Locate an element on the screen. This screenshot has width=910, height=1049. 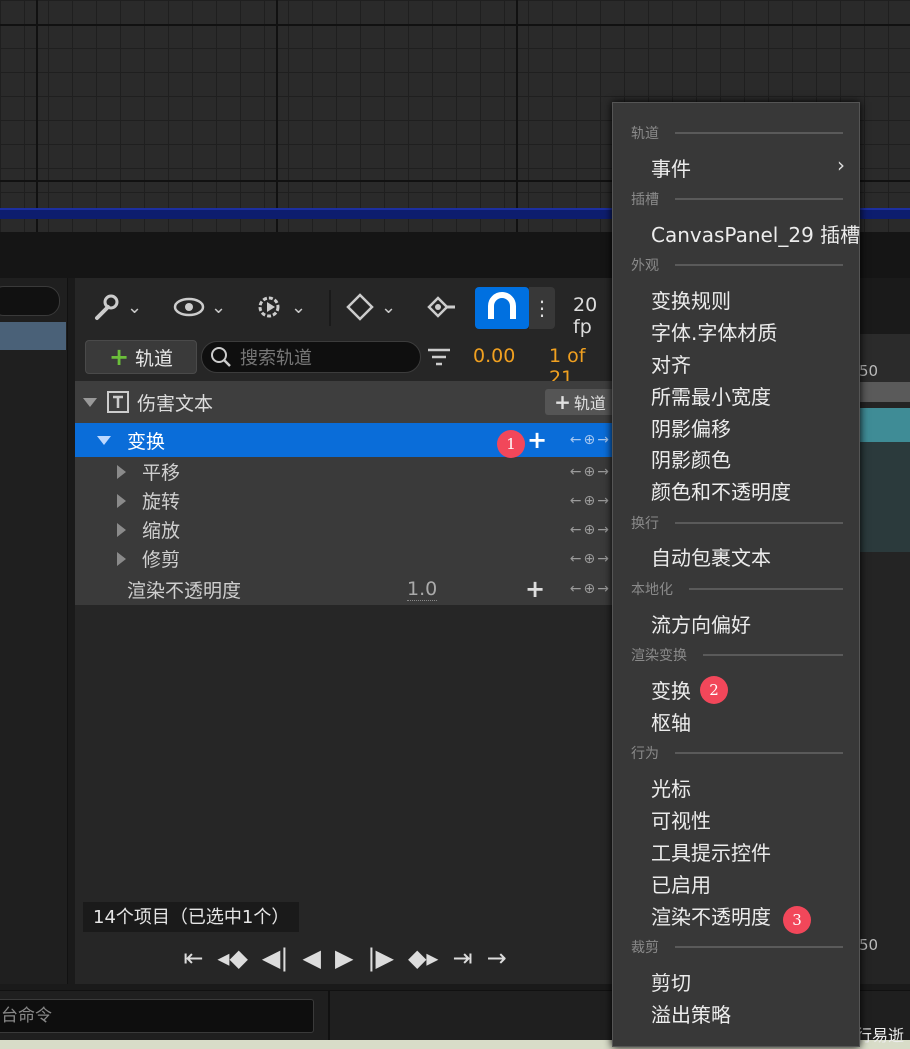
menu-section-header: 换行 is located at coordinates (737, 523).